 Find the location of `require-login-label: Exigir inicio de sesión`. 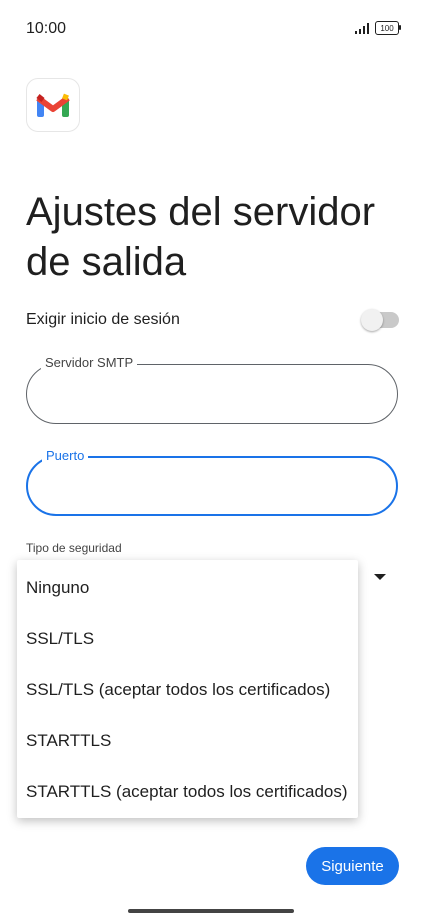

require-login-label: Exigir inicio de sesión is located at coordinates (103, 319).